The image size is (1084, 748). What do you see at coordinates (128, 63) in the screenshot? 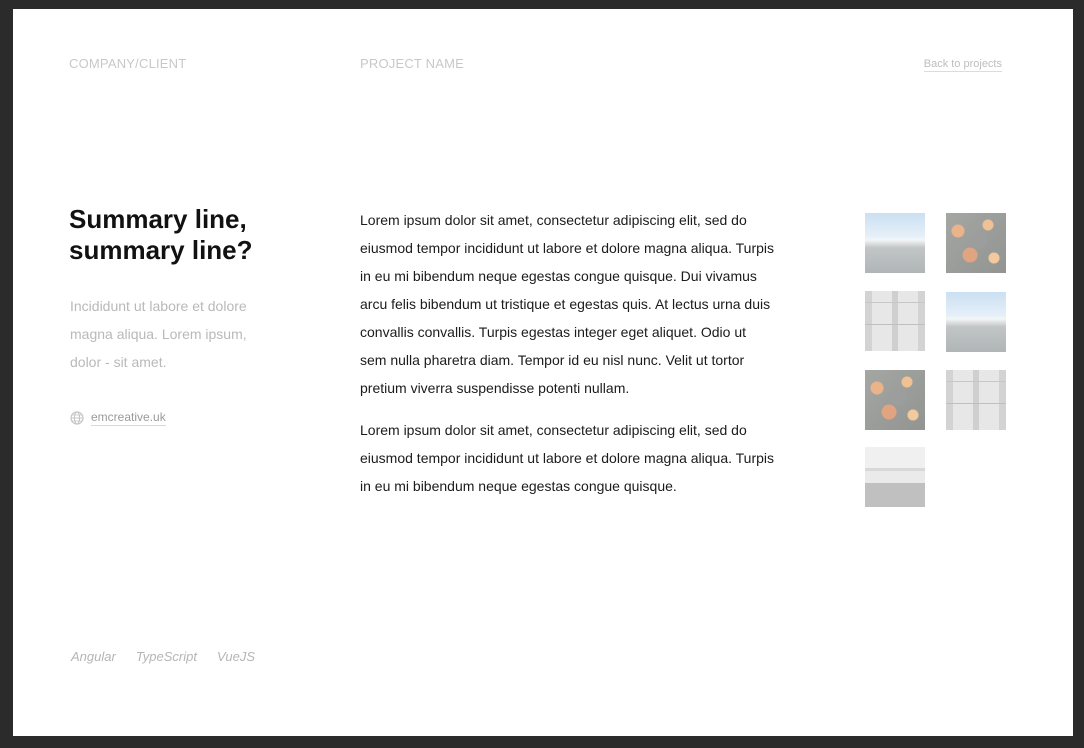
I see `company-client-label: COMPANY/CLIENT` at bounding box center [128, 63].